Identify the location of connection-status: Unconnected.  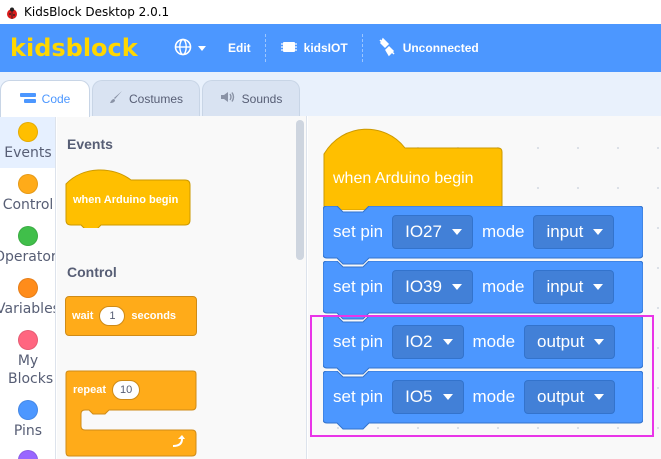
(440, 48).